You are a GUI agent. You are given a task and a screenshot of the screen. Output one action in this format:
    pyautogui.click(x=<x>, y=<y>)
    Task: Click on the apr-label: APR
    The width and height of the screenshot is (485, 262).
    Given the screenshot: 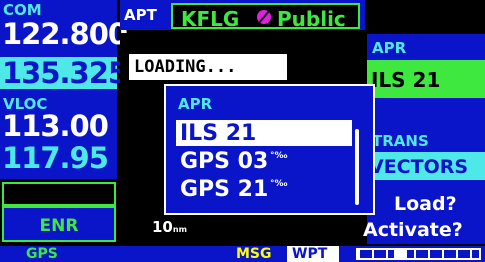 What is the action you would take?
    pyautogui.click(x=389, y=48)
    